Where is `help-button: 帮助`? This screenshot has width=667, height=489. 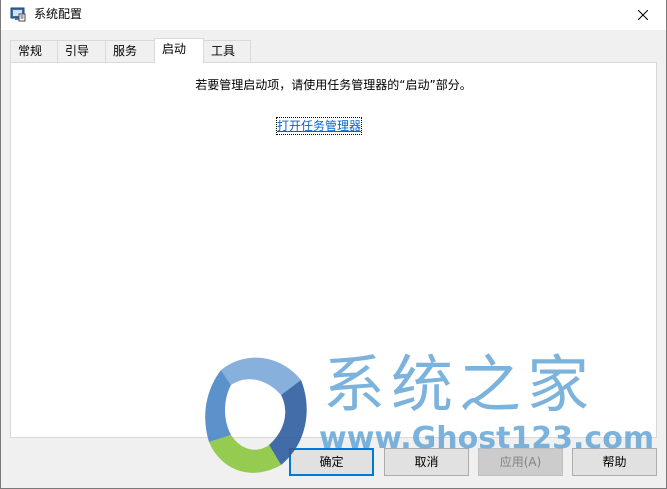
help-button: 帮助 is located at coordinates (614, 462).